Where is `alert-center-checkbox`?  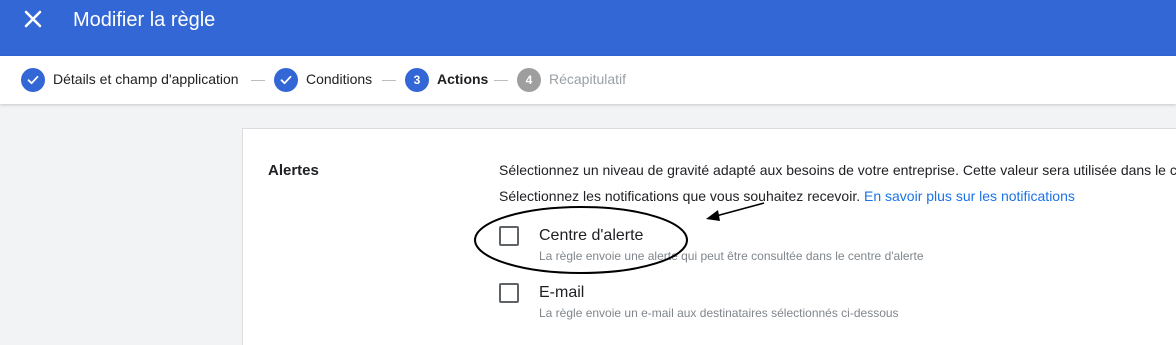 alert-center-checkbox is located at coordinates (509, 236).